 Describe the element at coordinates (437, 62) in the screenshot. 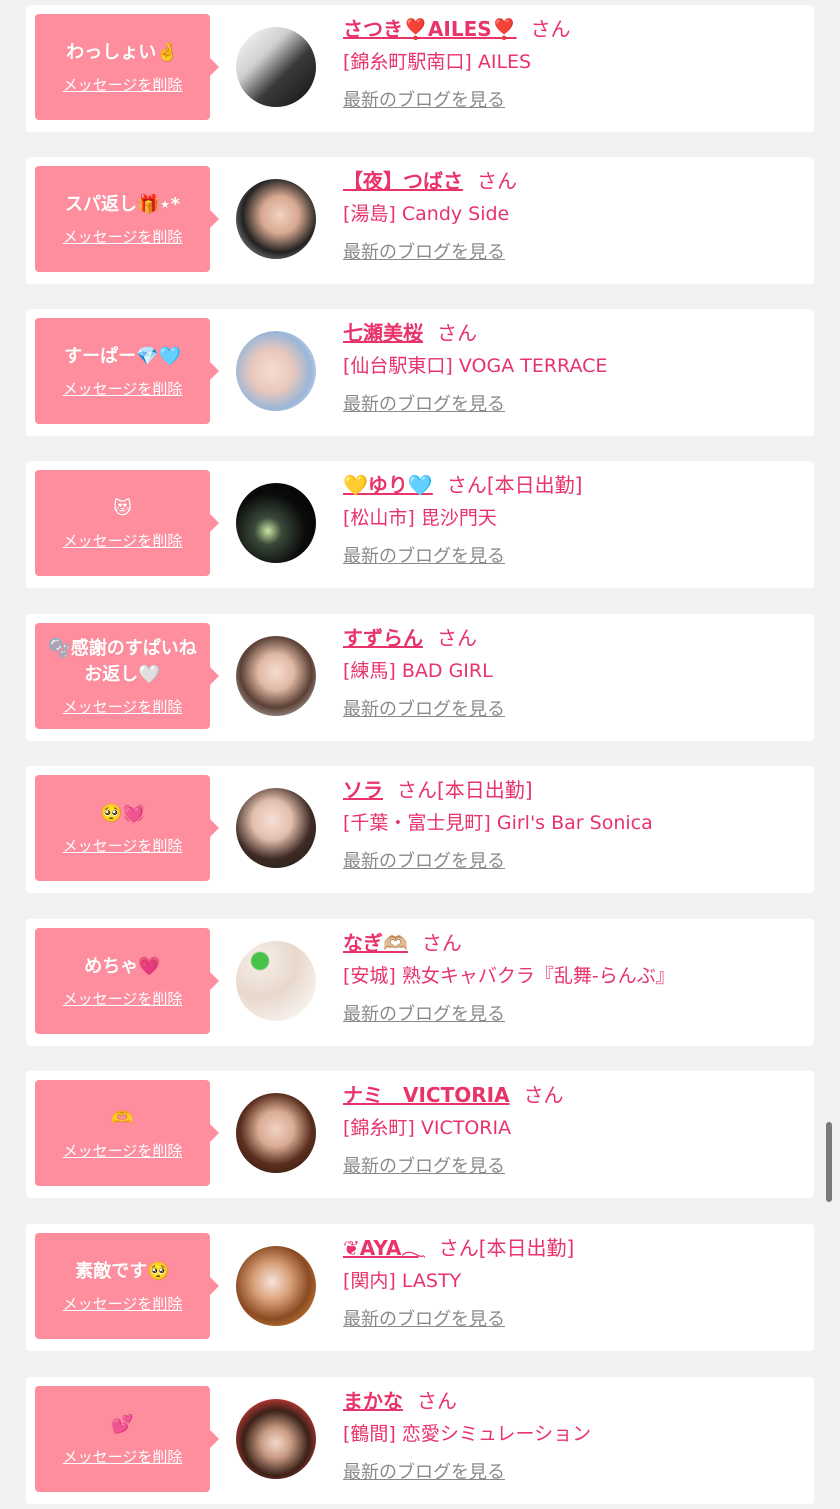

I see `shop-info: [錦糸町駅南口] AILES` at that location.